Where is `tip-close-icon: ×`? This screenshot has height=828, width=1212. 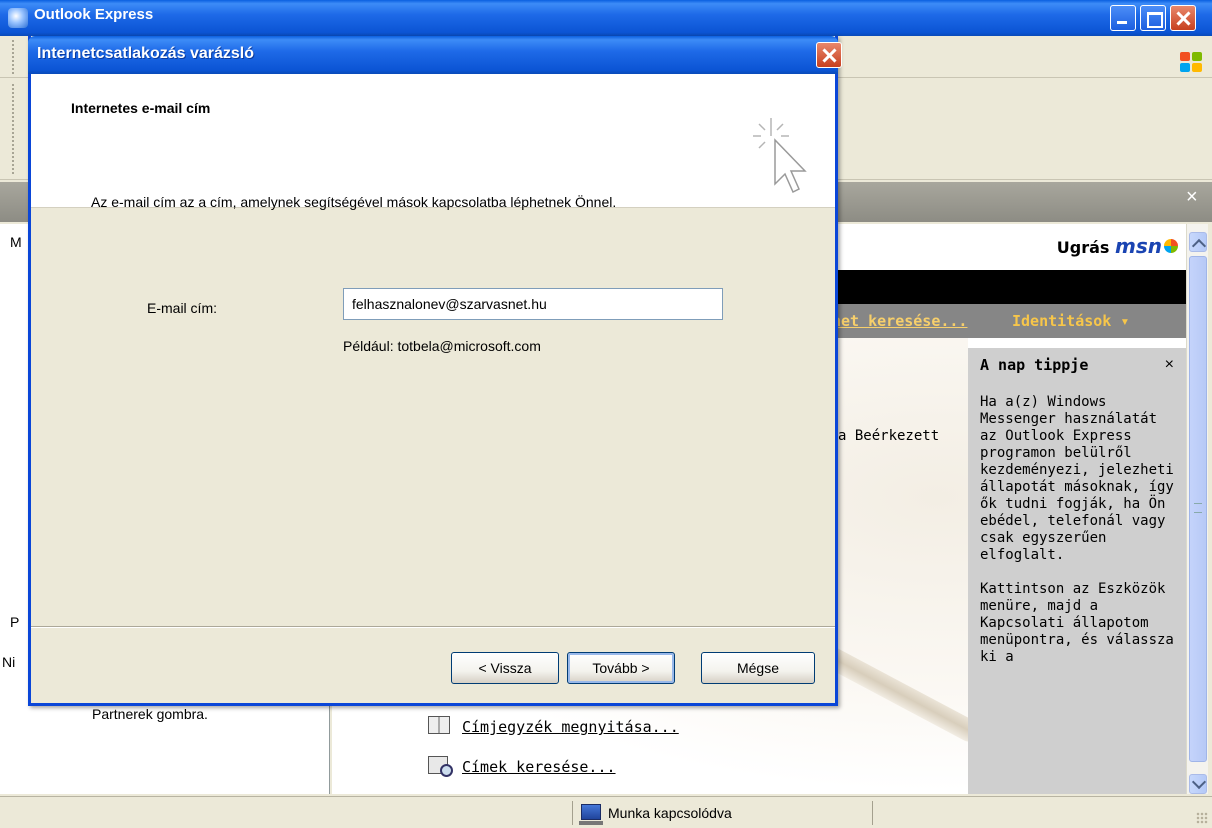 tip-close-icon: × is located at coordinates (1169, 365).